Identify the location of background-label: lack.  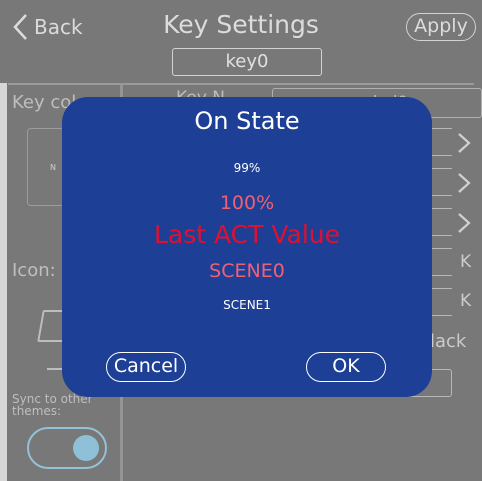
(448, 341).